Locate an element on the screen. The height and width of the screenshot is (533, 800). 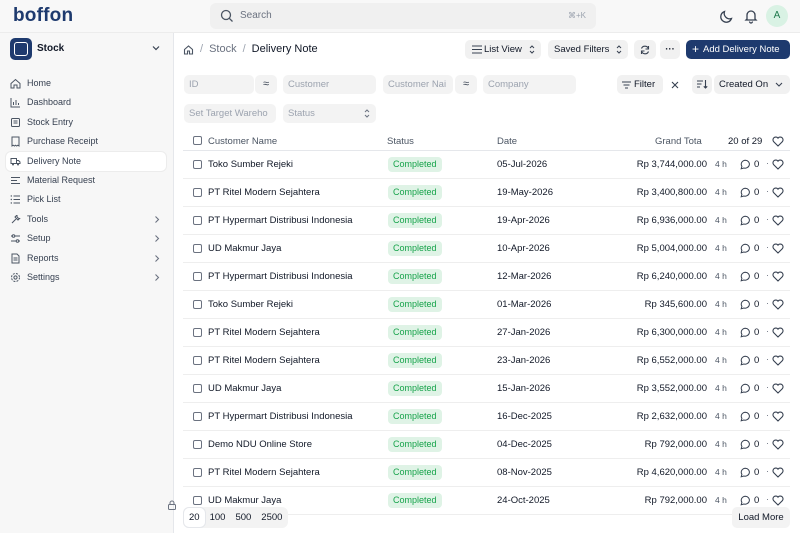
customer-name-filter-operator: ≈ is located at coordinates (466, 84).